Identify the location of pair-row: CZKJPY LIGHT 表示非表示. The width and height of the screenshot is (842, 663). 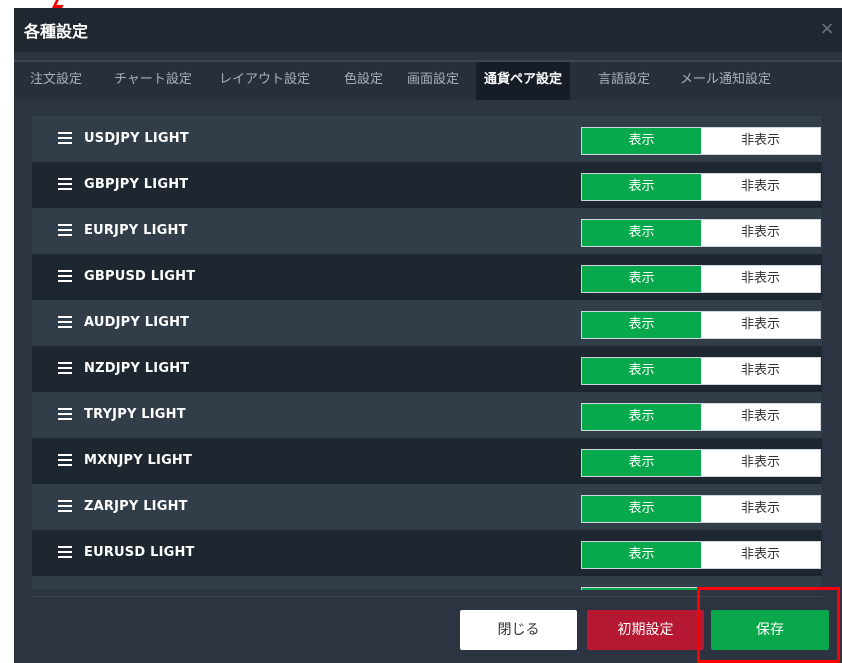
(427, 583).